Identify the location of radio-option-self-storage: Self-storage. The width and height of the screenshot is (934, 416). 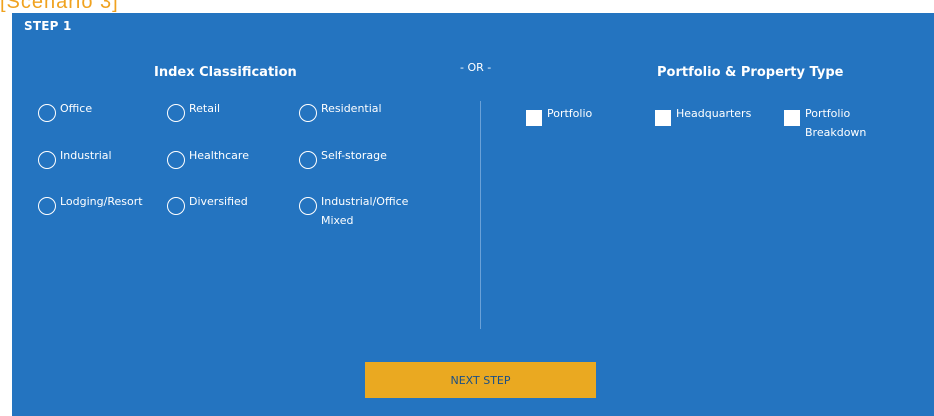
(365, 157).